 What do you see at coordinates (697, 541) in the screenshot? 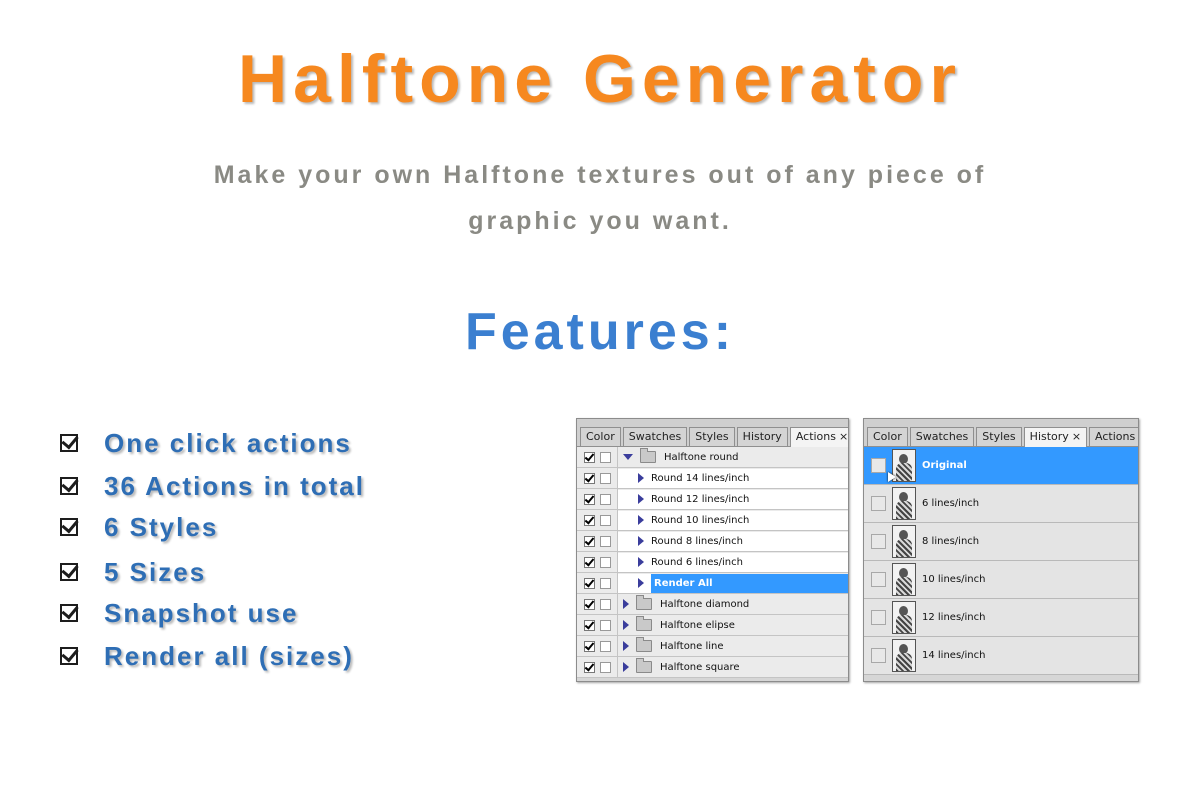
I see `action-label: Round 8 lines/inch` at bounding box center [697, 541].